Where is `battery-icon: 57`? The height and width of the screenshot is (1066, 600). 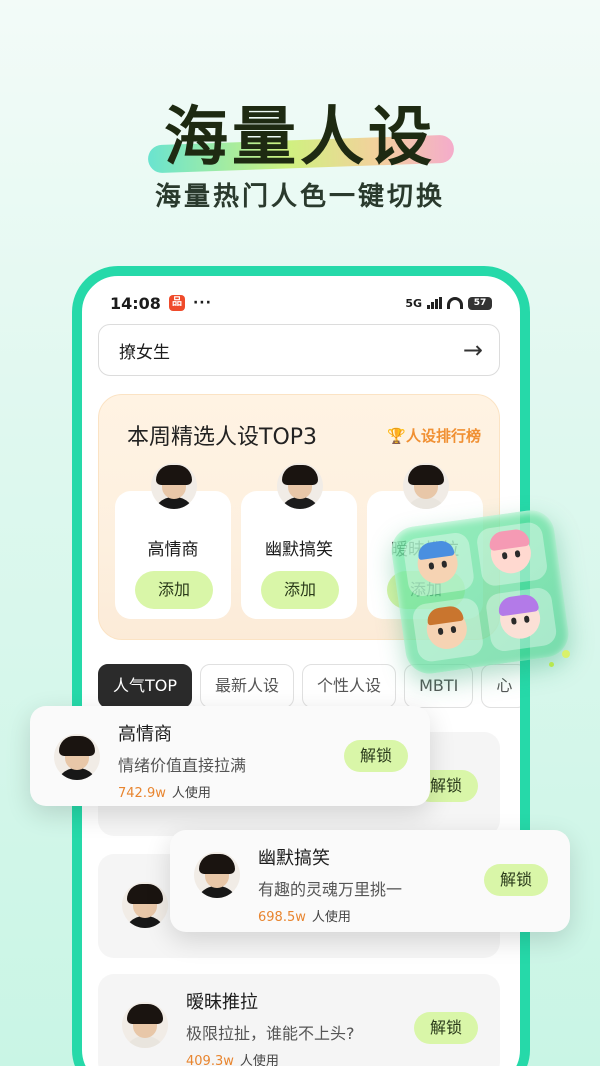
battery-icon: 57 is located at coordinates (480, 303).